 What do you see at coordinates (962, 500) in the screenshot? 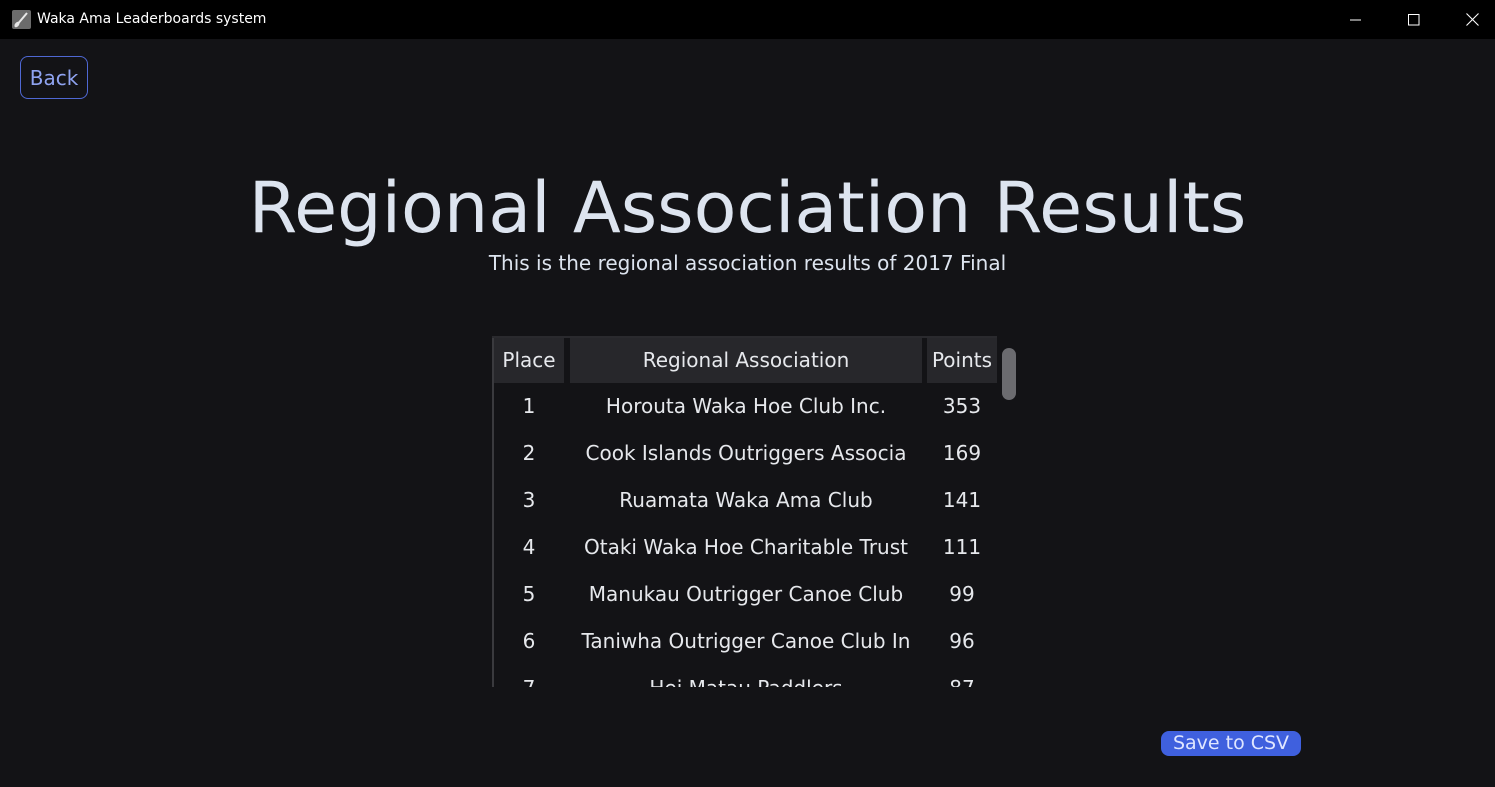
I see `cell-points: 141` at bounding box center [962, 500].